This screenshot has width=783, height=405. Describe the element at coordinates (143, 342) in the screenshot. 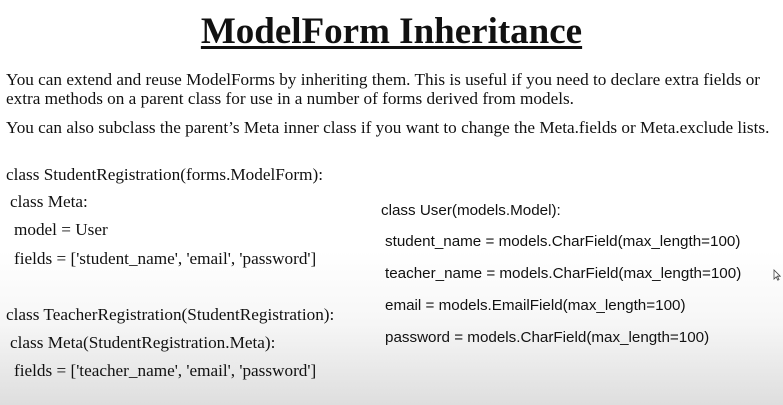

I see `code-line-meta-inherit: class Meta(StudentRegistration.Meta):` at that location.